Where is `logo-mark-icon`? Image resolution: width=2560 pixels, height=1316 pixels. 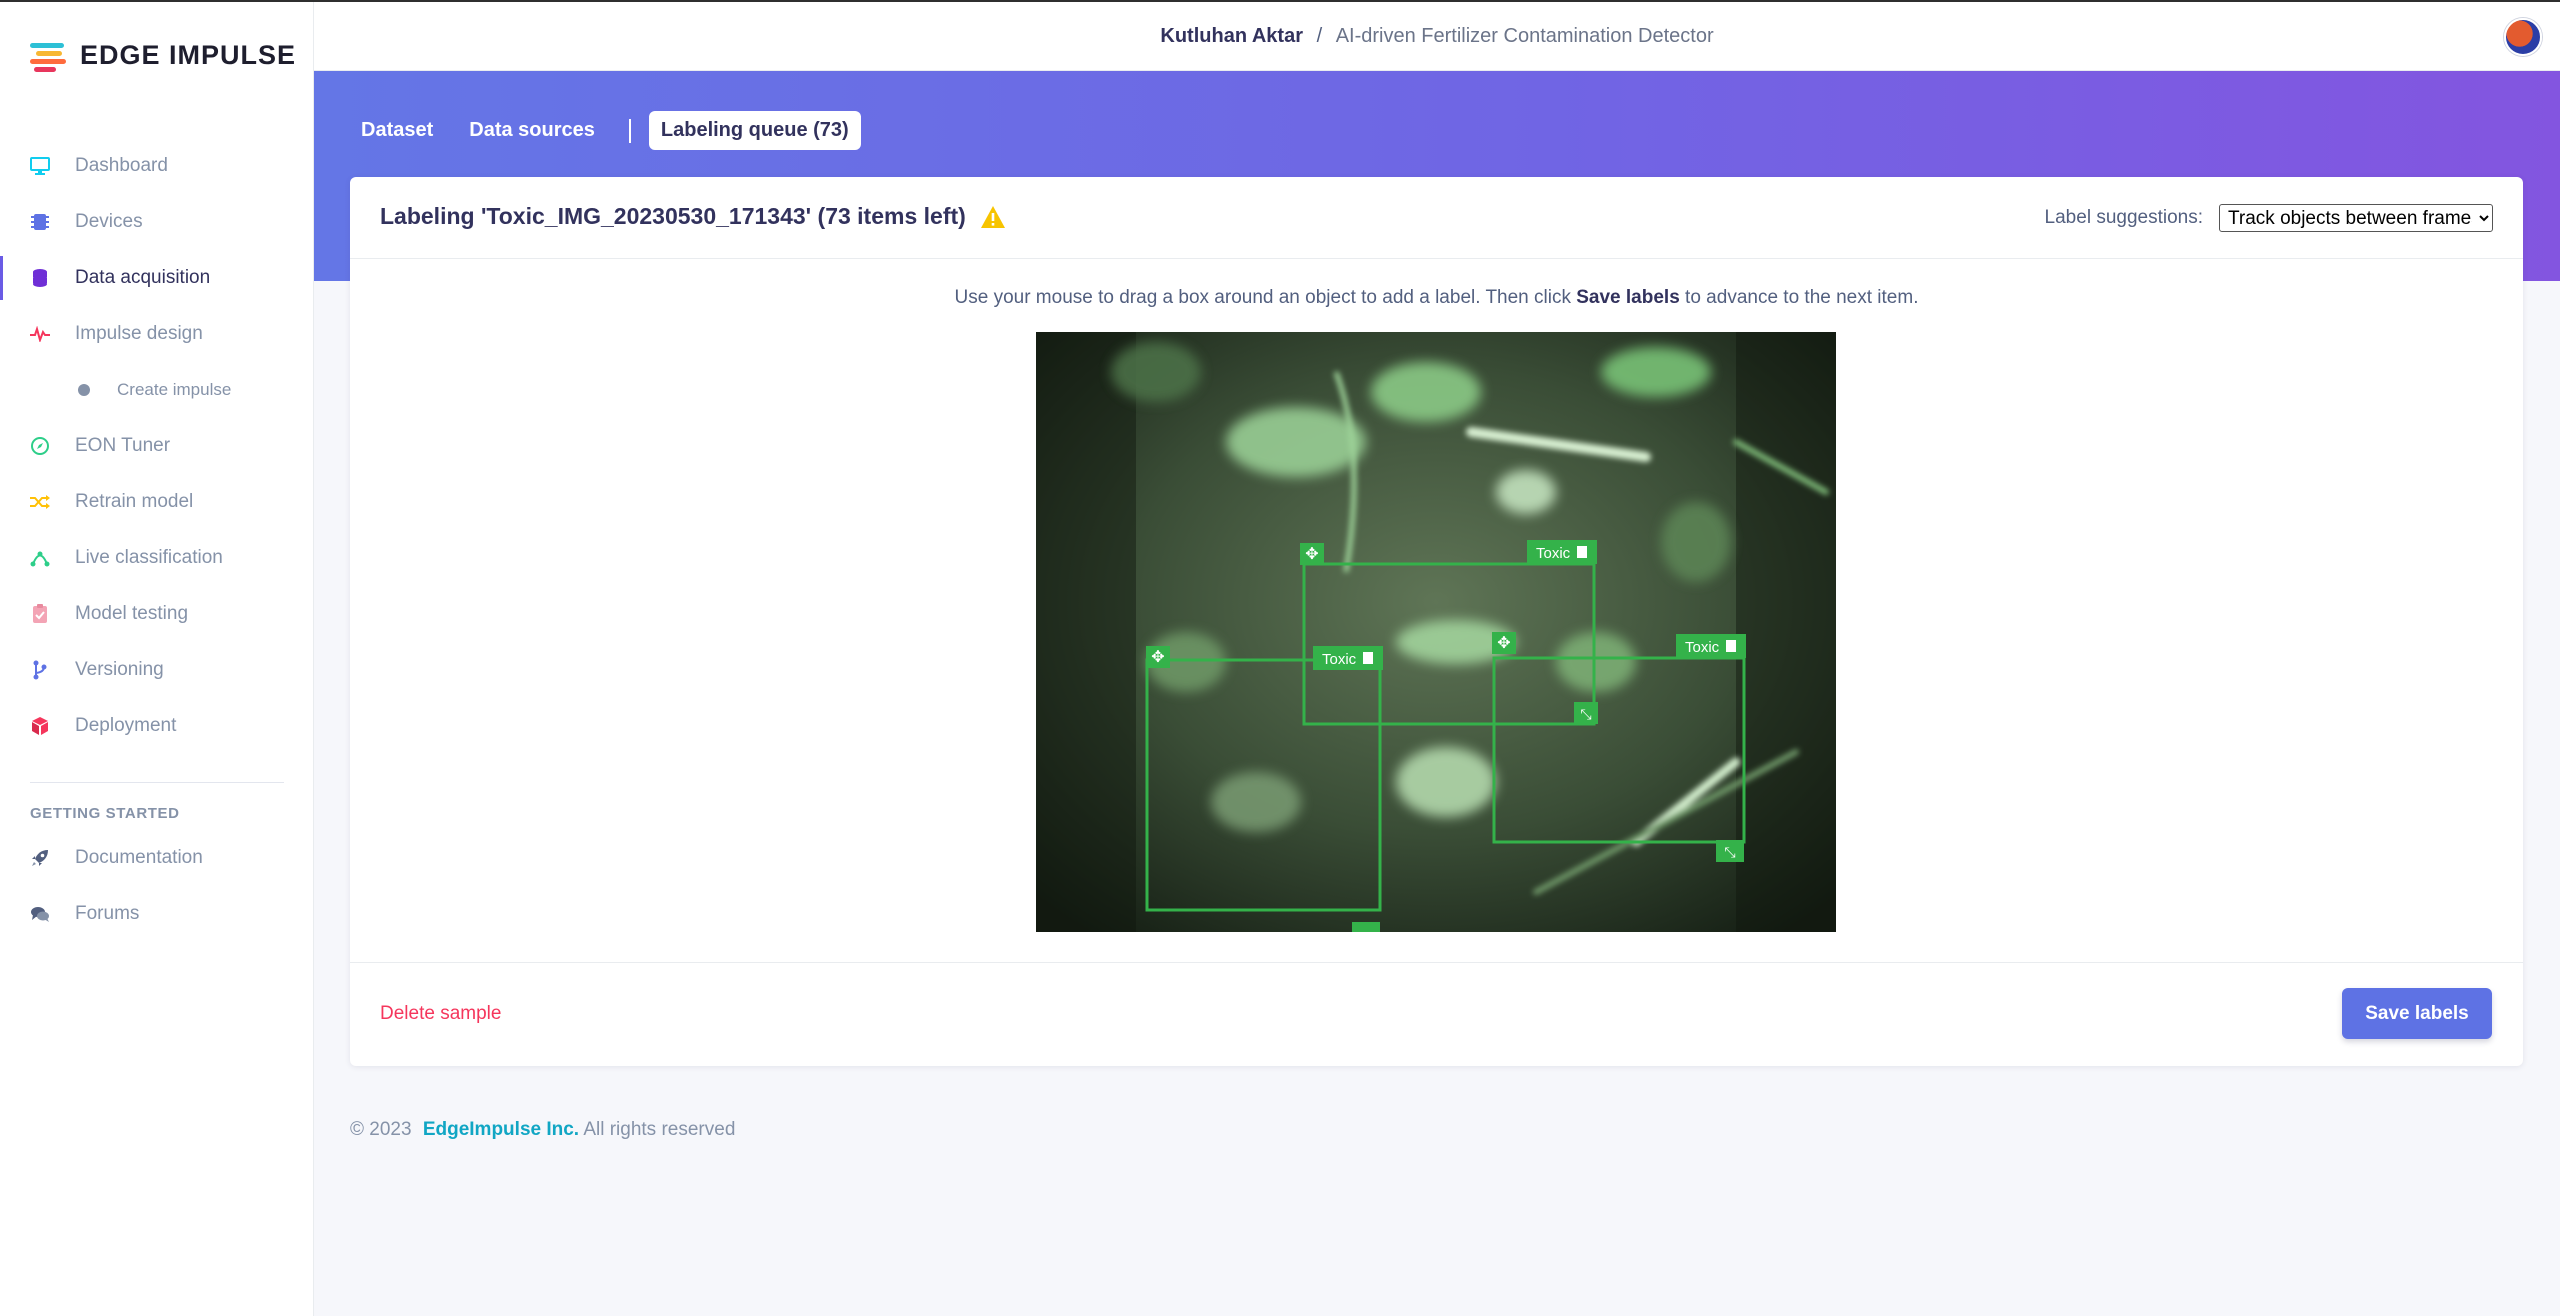 logo-mark-icon is located at coordinates (51, 56).